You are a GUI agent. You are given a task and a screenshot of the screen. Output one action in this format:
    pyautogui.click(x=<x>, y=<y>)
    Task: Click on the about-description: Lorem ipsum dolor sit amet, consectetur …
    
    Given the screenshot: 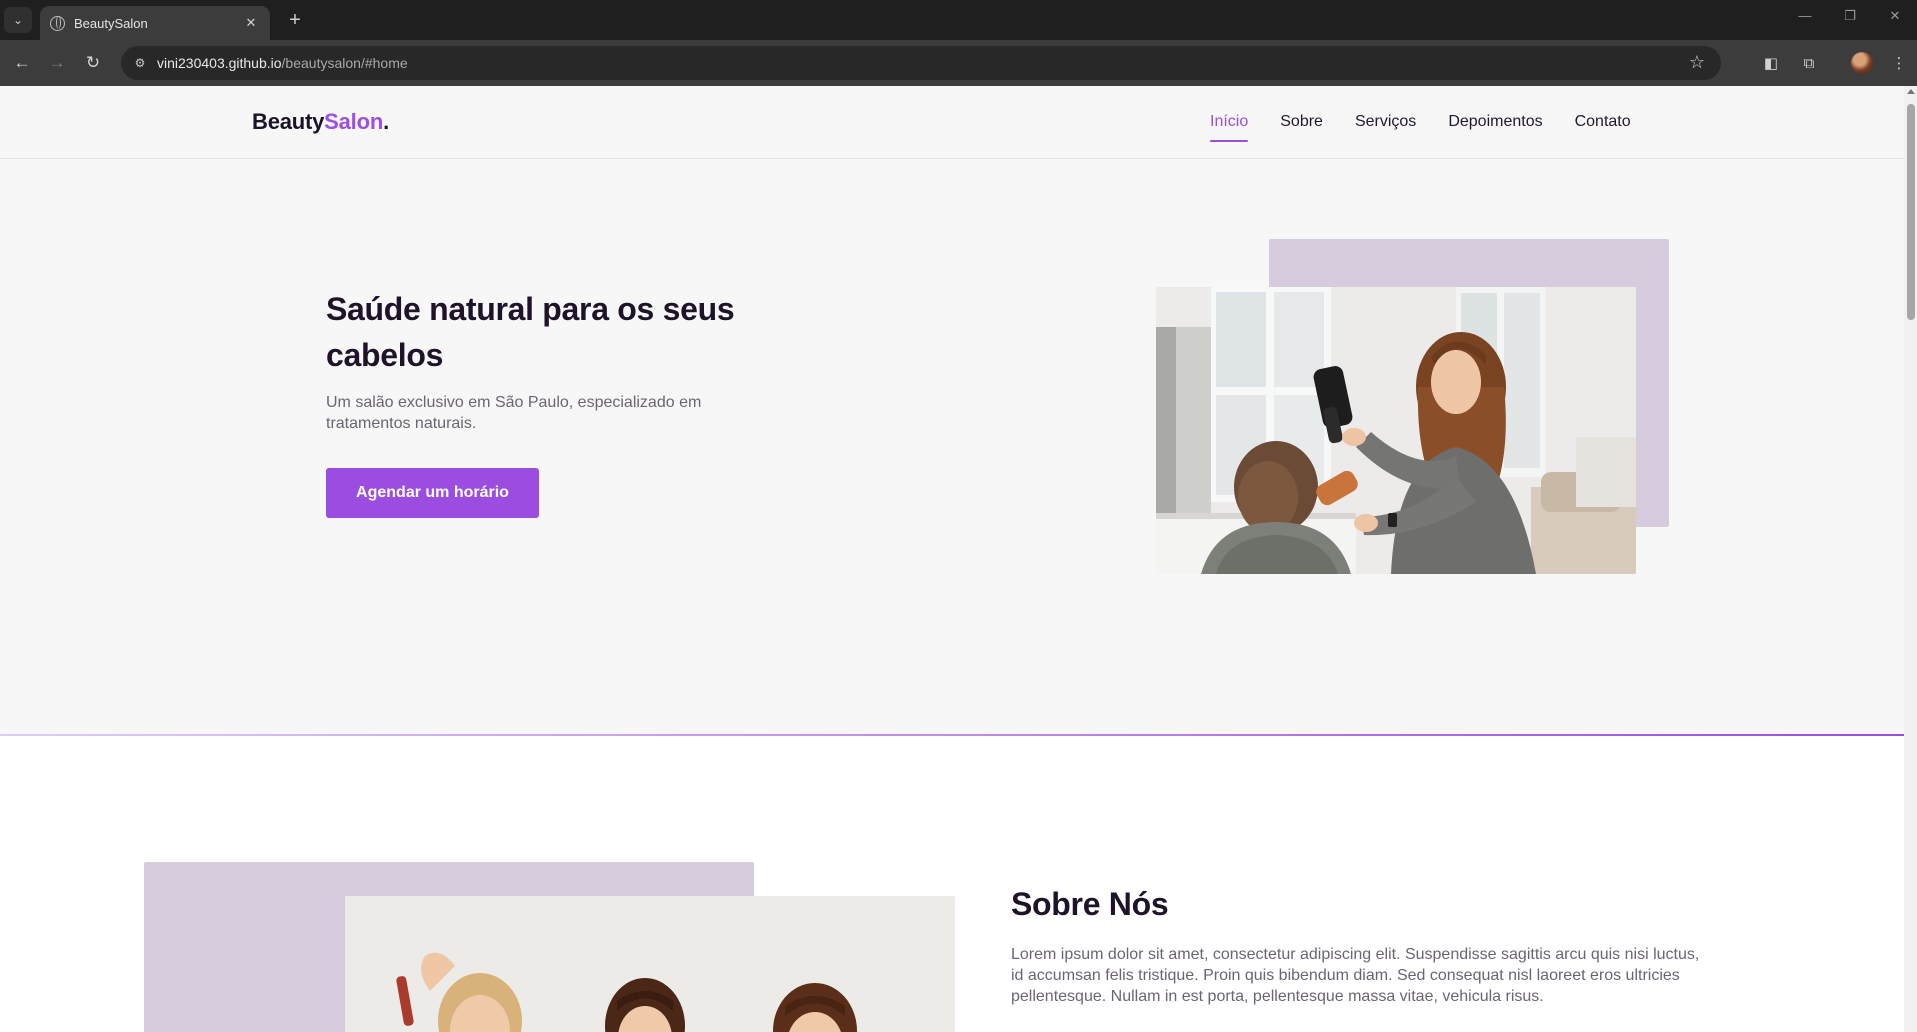 What is the action you would take?
    pyautogui.click(x=1355, y=975)
    